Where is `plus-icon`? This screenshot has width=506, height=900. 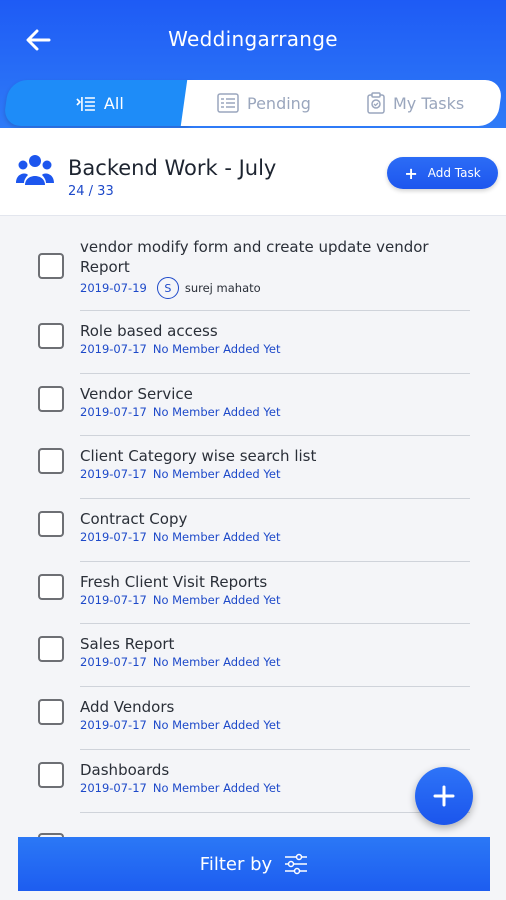 plus-icon is located at coordinates (444, 796).